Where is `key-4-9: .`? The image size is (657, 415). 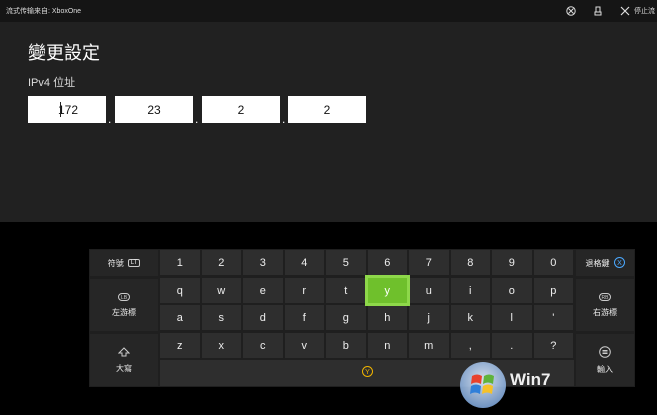 key-4-9: . is located at coordinates (512, 345).